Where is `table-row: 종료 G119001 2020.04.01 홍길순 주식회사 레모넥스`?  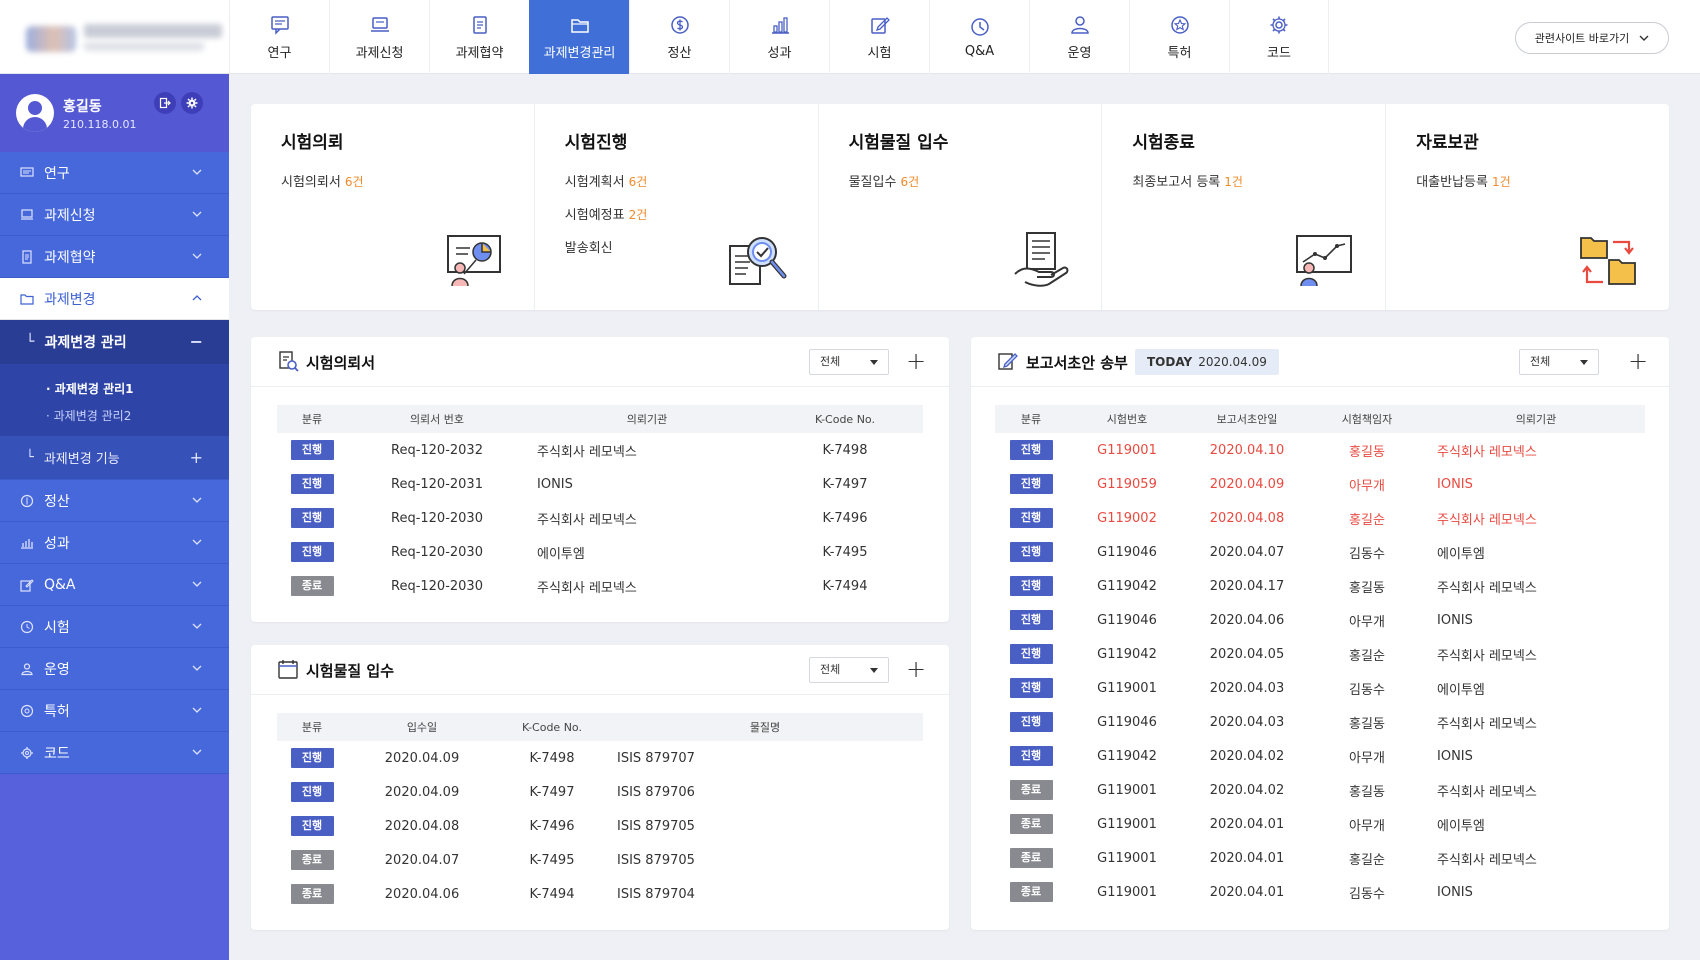 table-row: 종료 G119001 2020.04.01 홍길순 주식회사 레모넥스 is located at coordinates (1320, 858).